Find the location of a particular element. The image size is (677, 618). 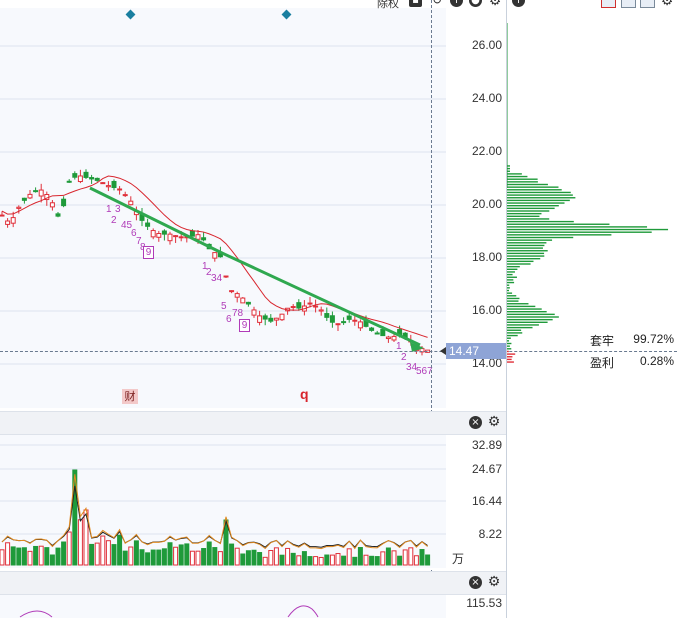

price-tick: 26.00 is located at coordinates (486, 45).